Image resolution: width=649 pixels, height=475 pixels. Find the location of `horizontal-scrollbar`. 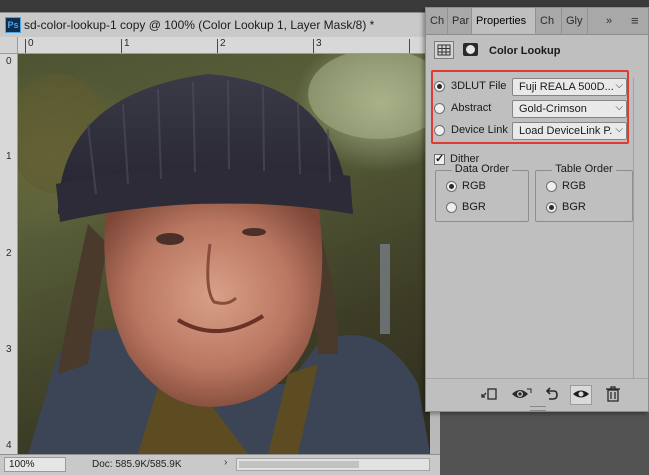

horizontal-scrollbar is located at coordinates (333, 464).